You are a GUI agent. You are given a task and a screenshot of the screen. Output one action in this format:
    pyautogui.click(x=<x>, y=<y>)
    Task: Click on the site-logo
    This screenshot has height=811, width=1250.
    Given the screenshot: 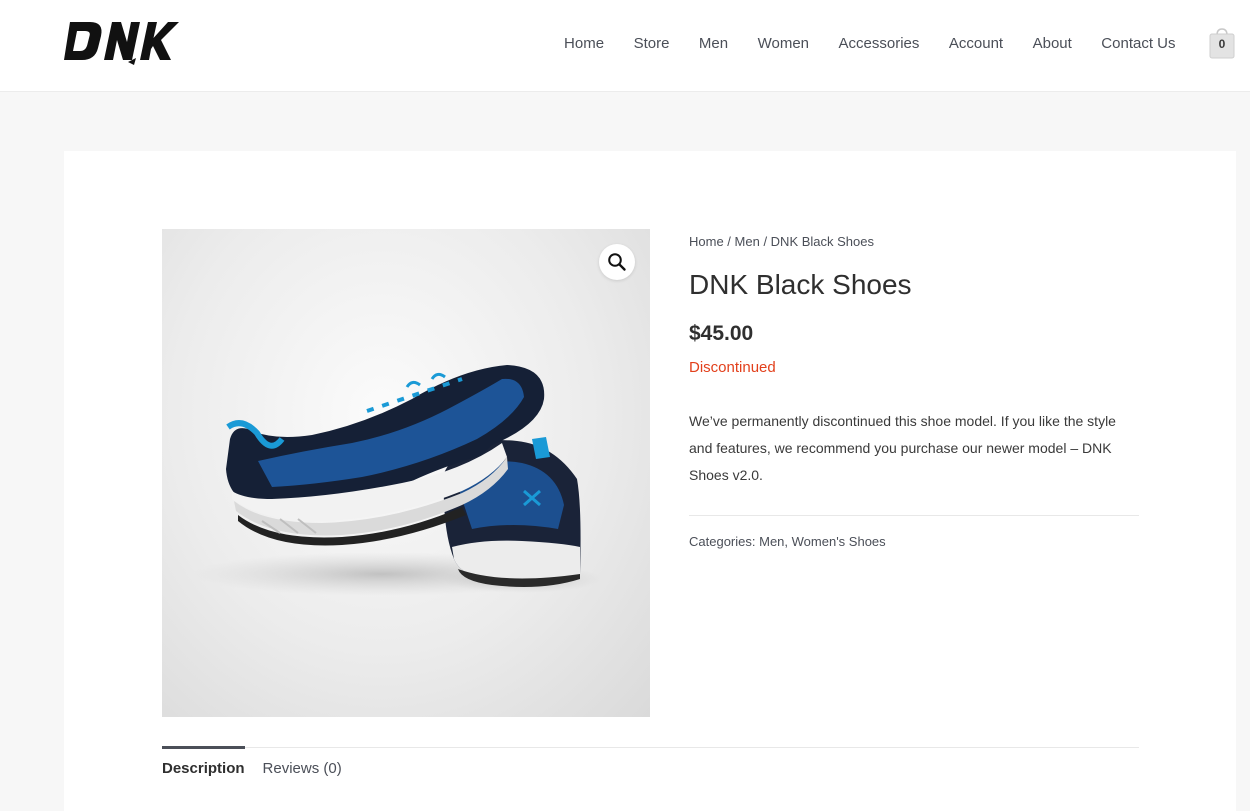 What is the action you would take?
    pyautogui.click(x=122, y=42)
    